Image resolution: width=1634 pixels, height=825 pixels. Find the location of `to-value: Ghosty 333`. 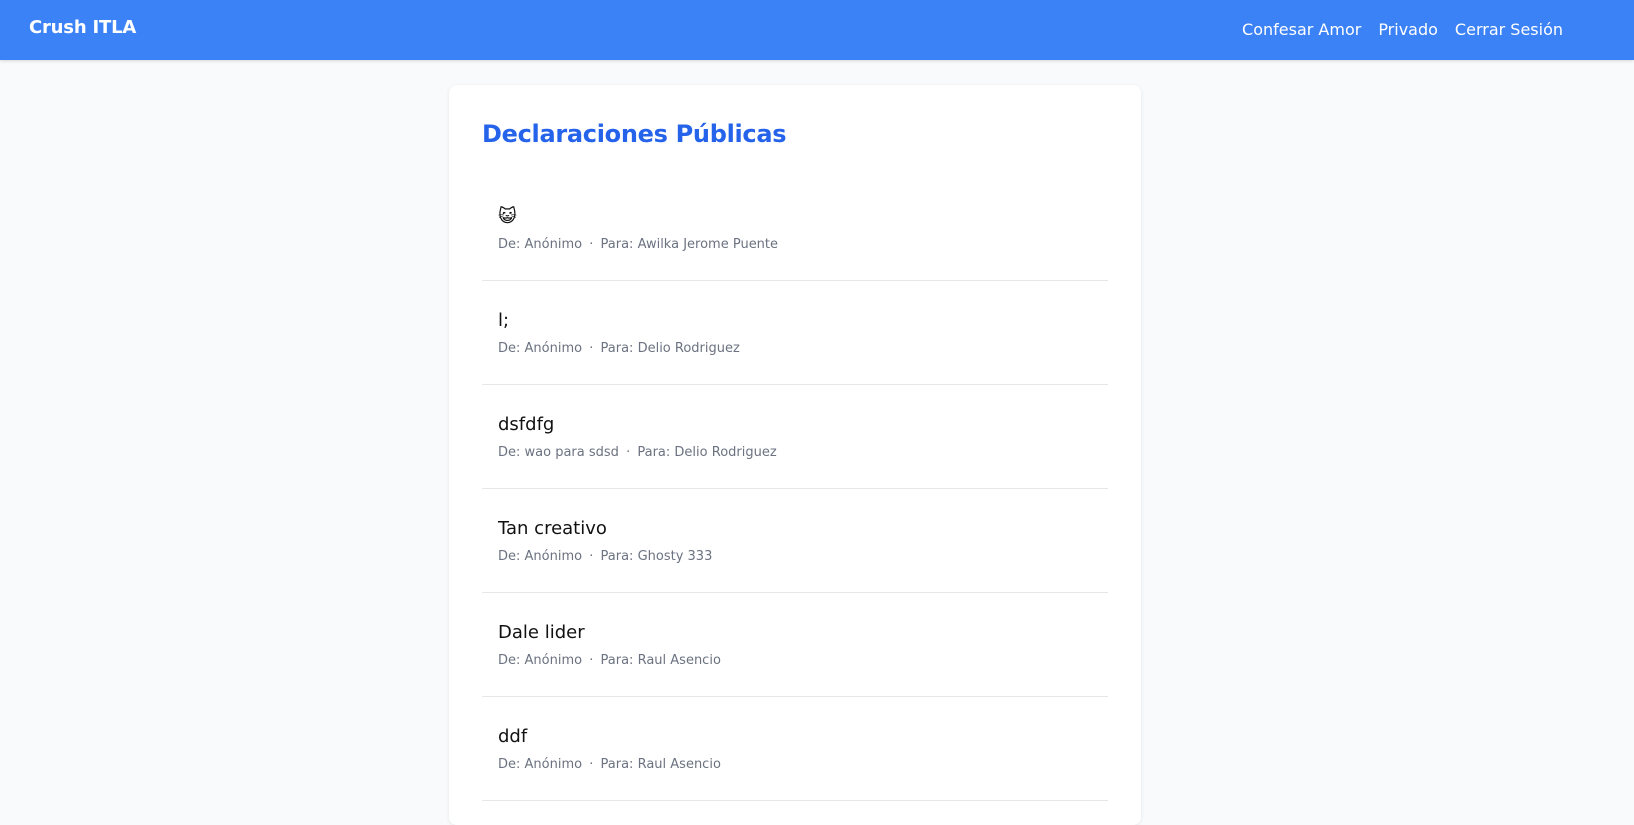

to-value: Ghosty 333 is located at coordinates (675, 556).